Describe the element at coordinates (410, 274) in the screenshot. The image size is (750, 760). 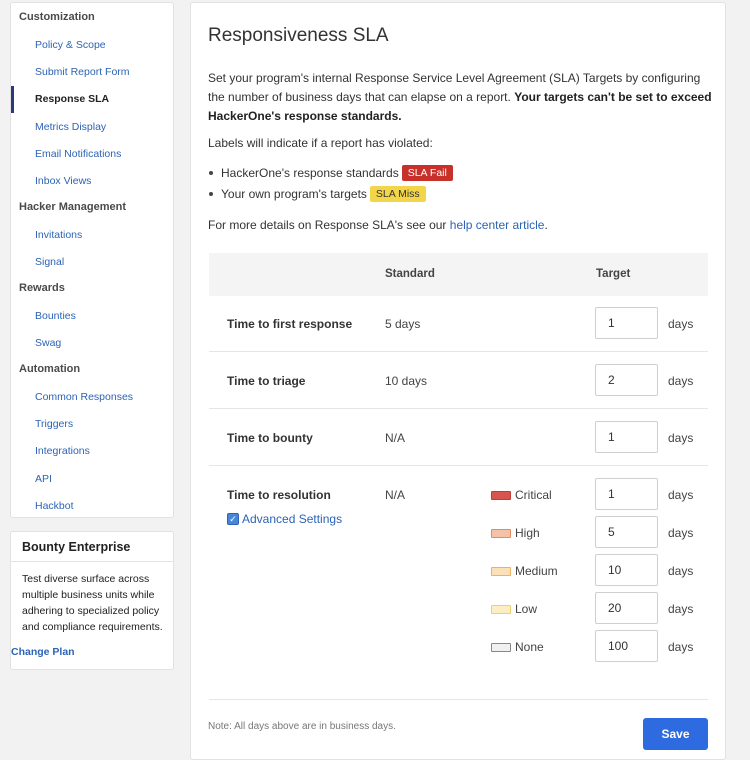
I see `column-standard: Standard` at that location.